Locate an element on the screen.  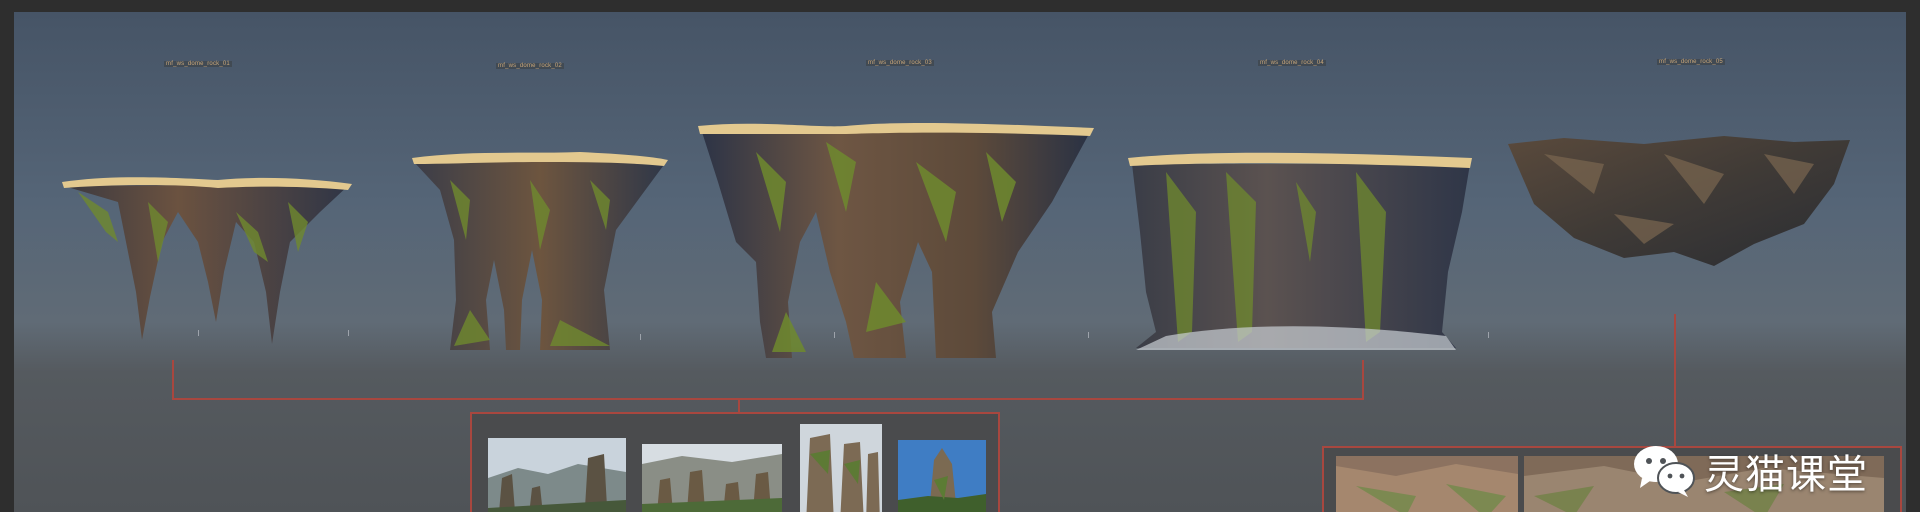
watermark: 灵猫课堂 is located at coordinates (1750, 471).